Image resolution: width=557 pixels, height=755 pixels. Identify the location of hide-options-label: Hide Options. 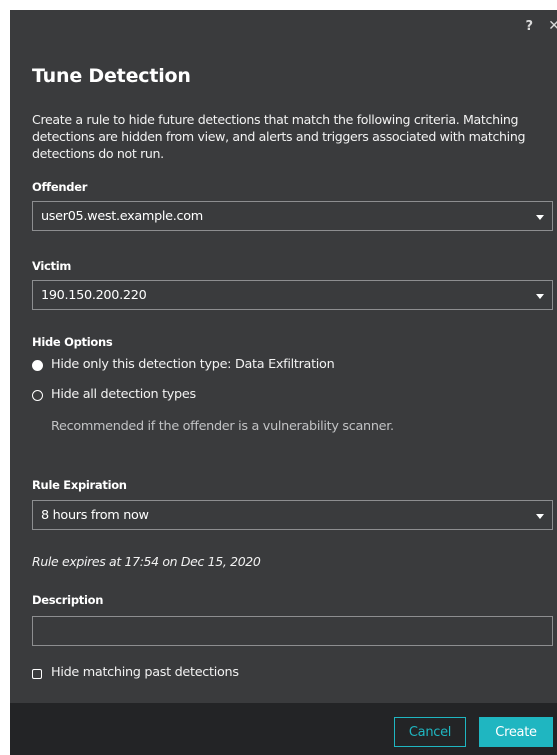
(72, 342).